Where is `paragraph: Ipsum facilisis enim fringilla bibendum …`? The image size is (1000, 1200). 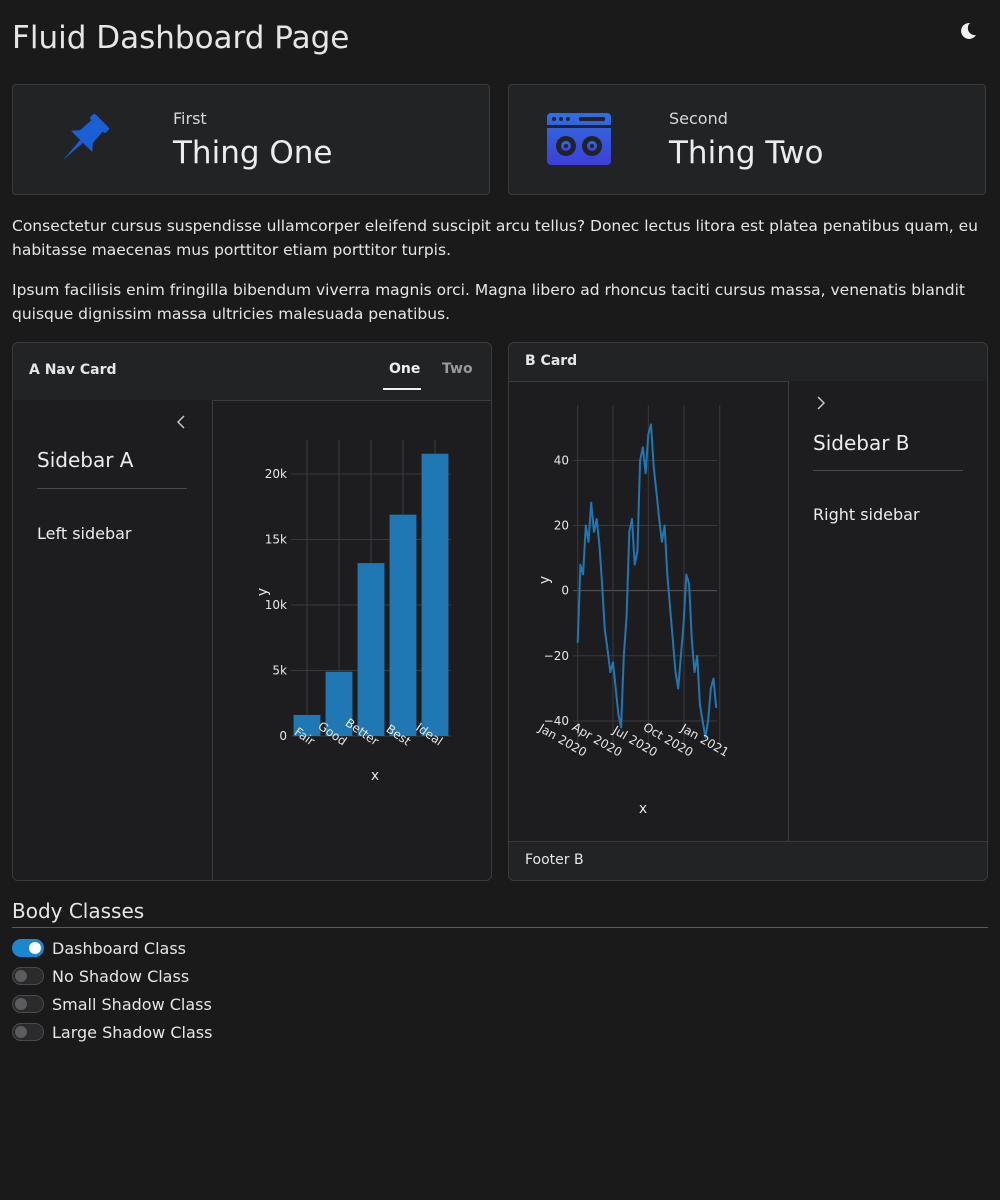
paragraph: Ipsum facilisis enim fringilla bibendum … is located at coordinates (488, 302).